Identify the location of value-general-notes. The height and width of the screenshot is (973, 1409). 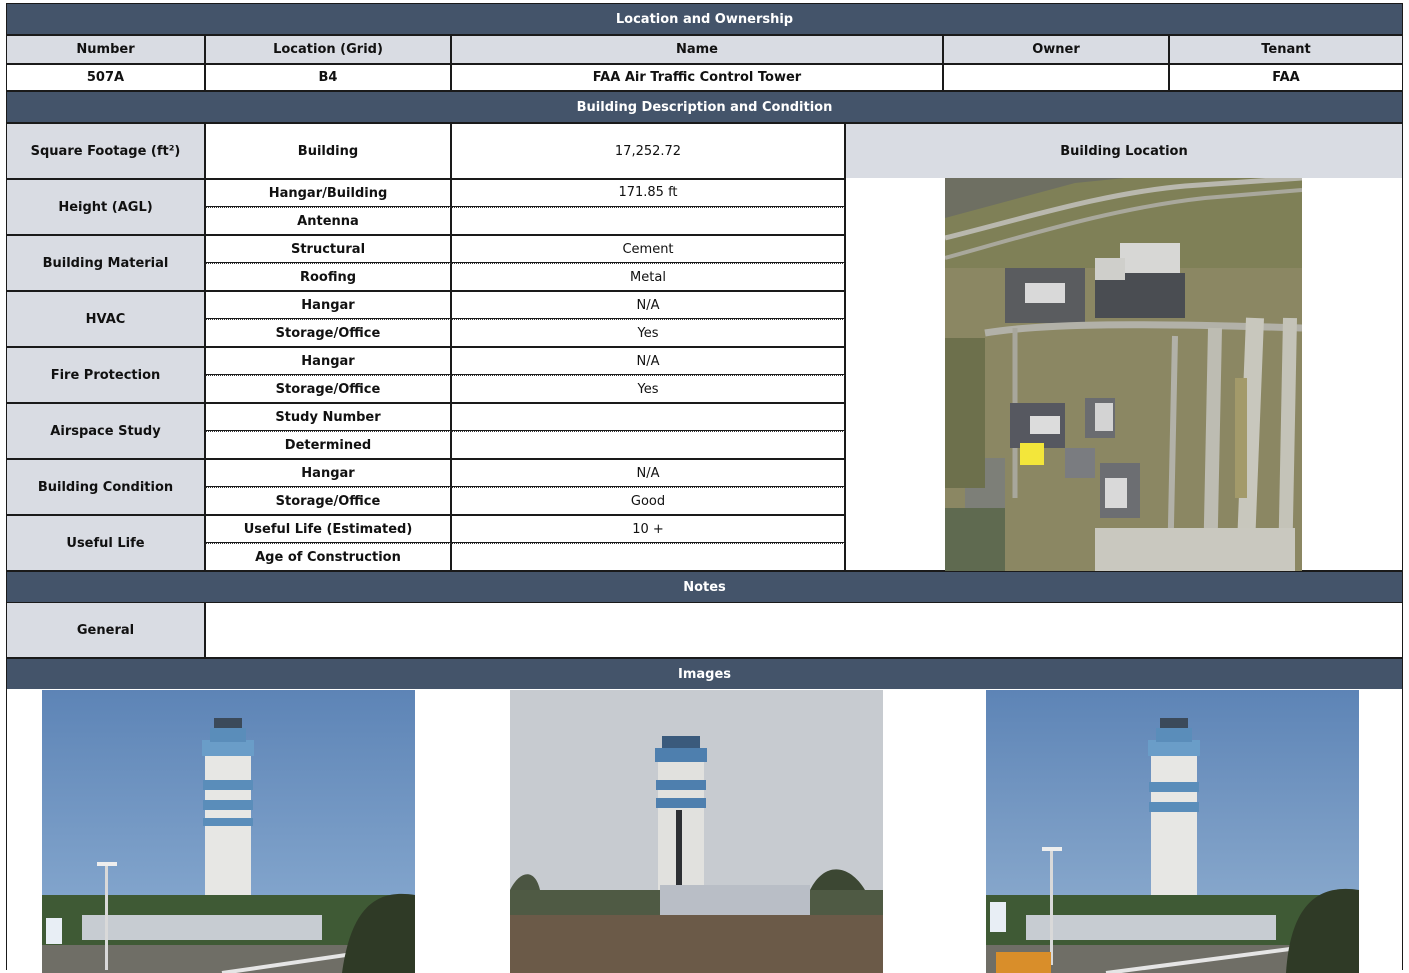
(804, 630).